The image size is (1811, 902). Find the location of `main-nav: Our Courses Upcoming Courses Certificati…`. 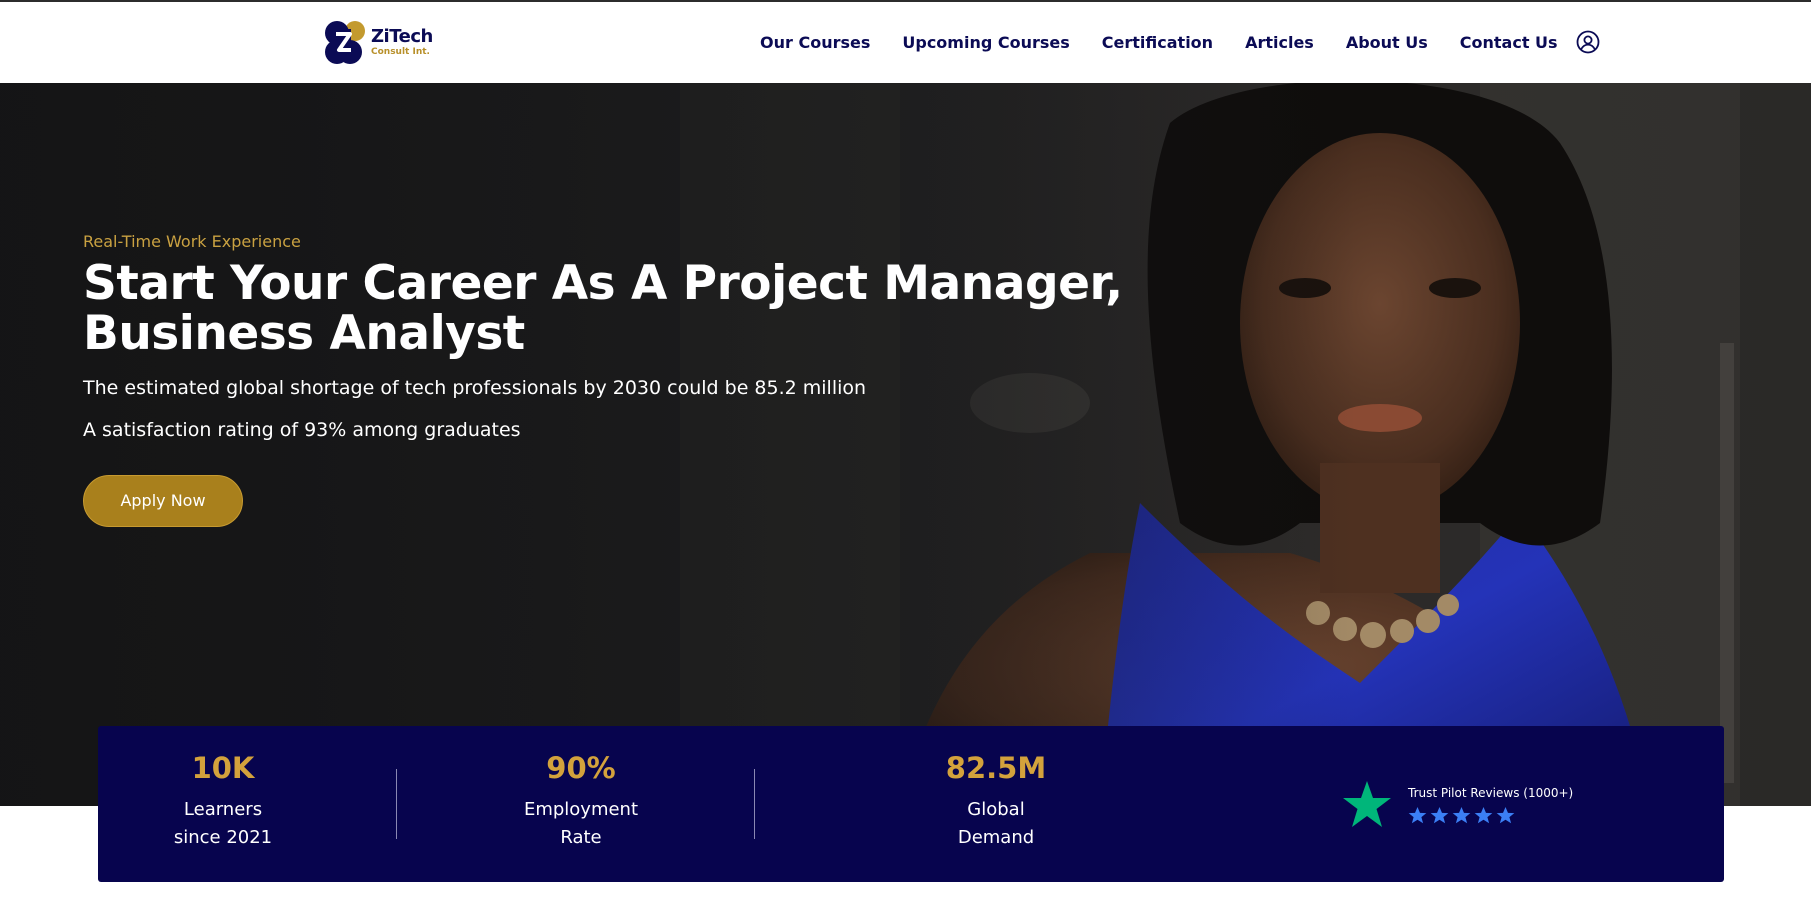

main-nav: Our Courses Upcoming Courses Certificati… is located at coordinates (1180, 42).